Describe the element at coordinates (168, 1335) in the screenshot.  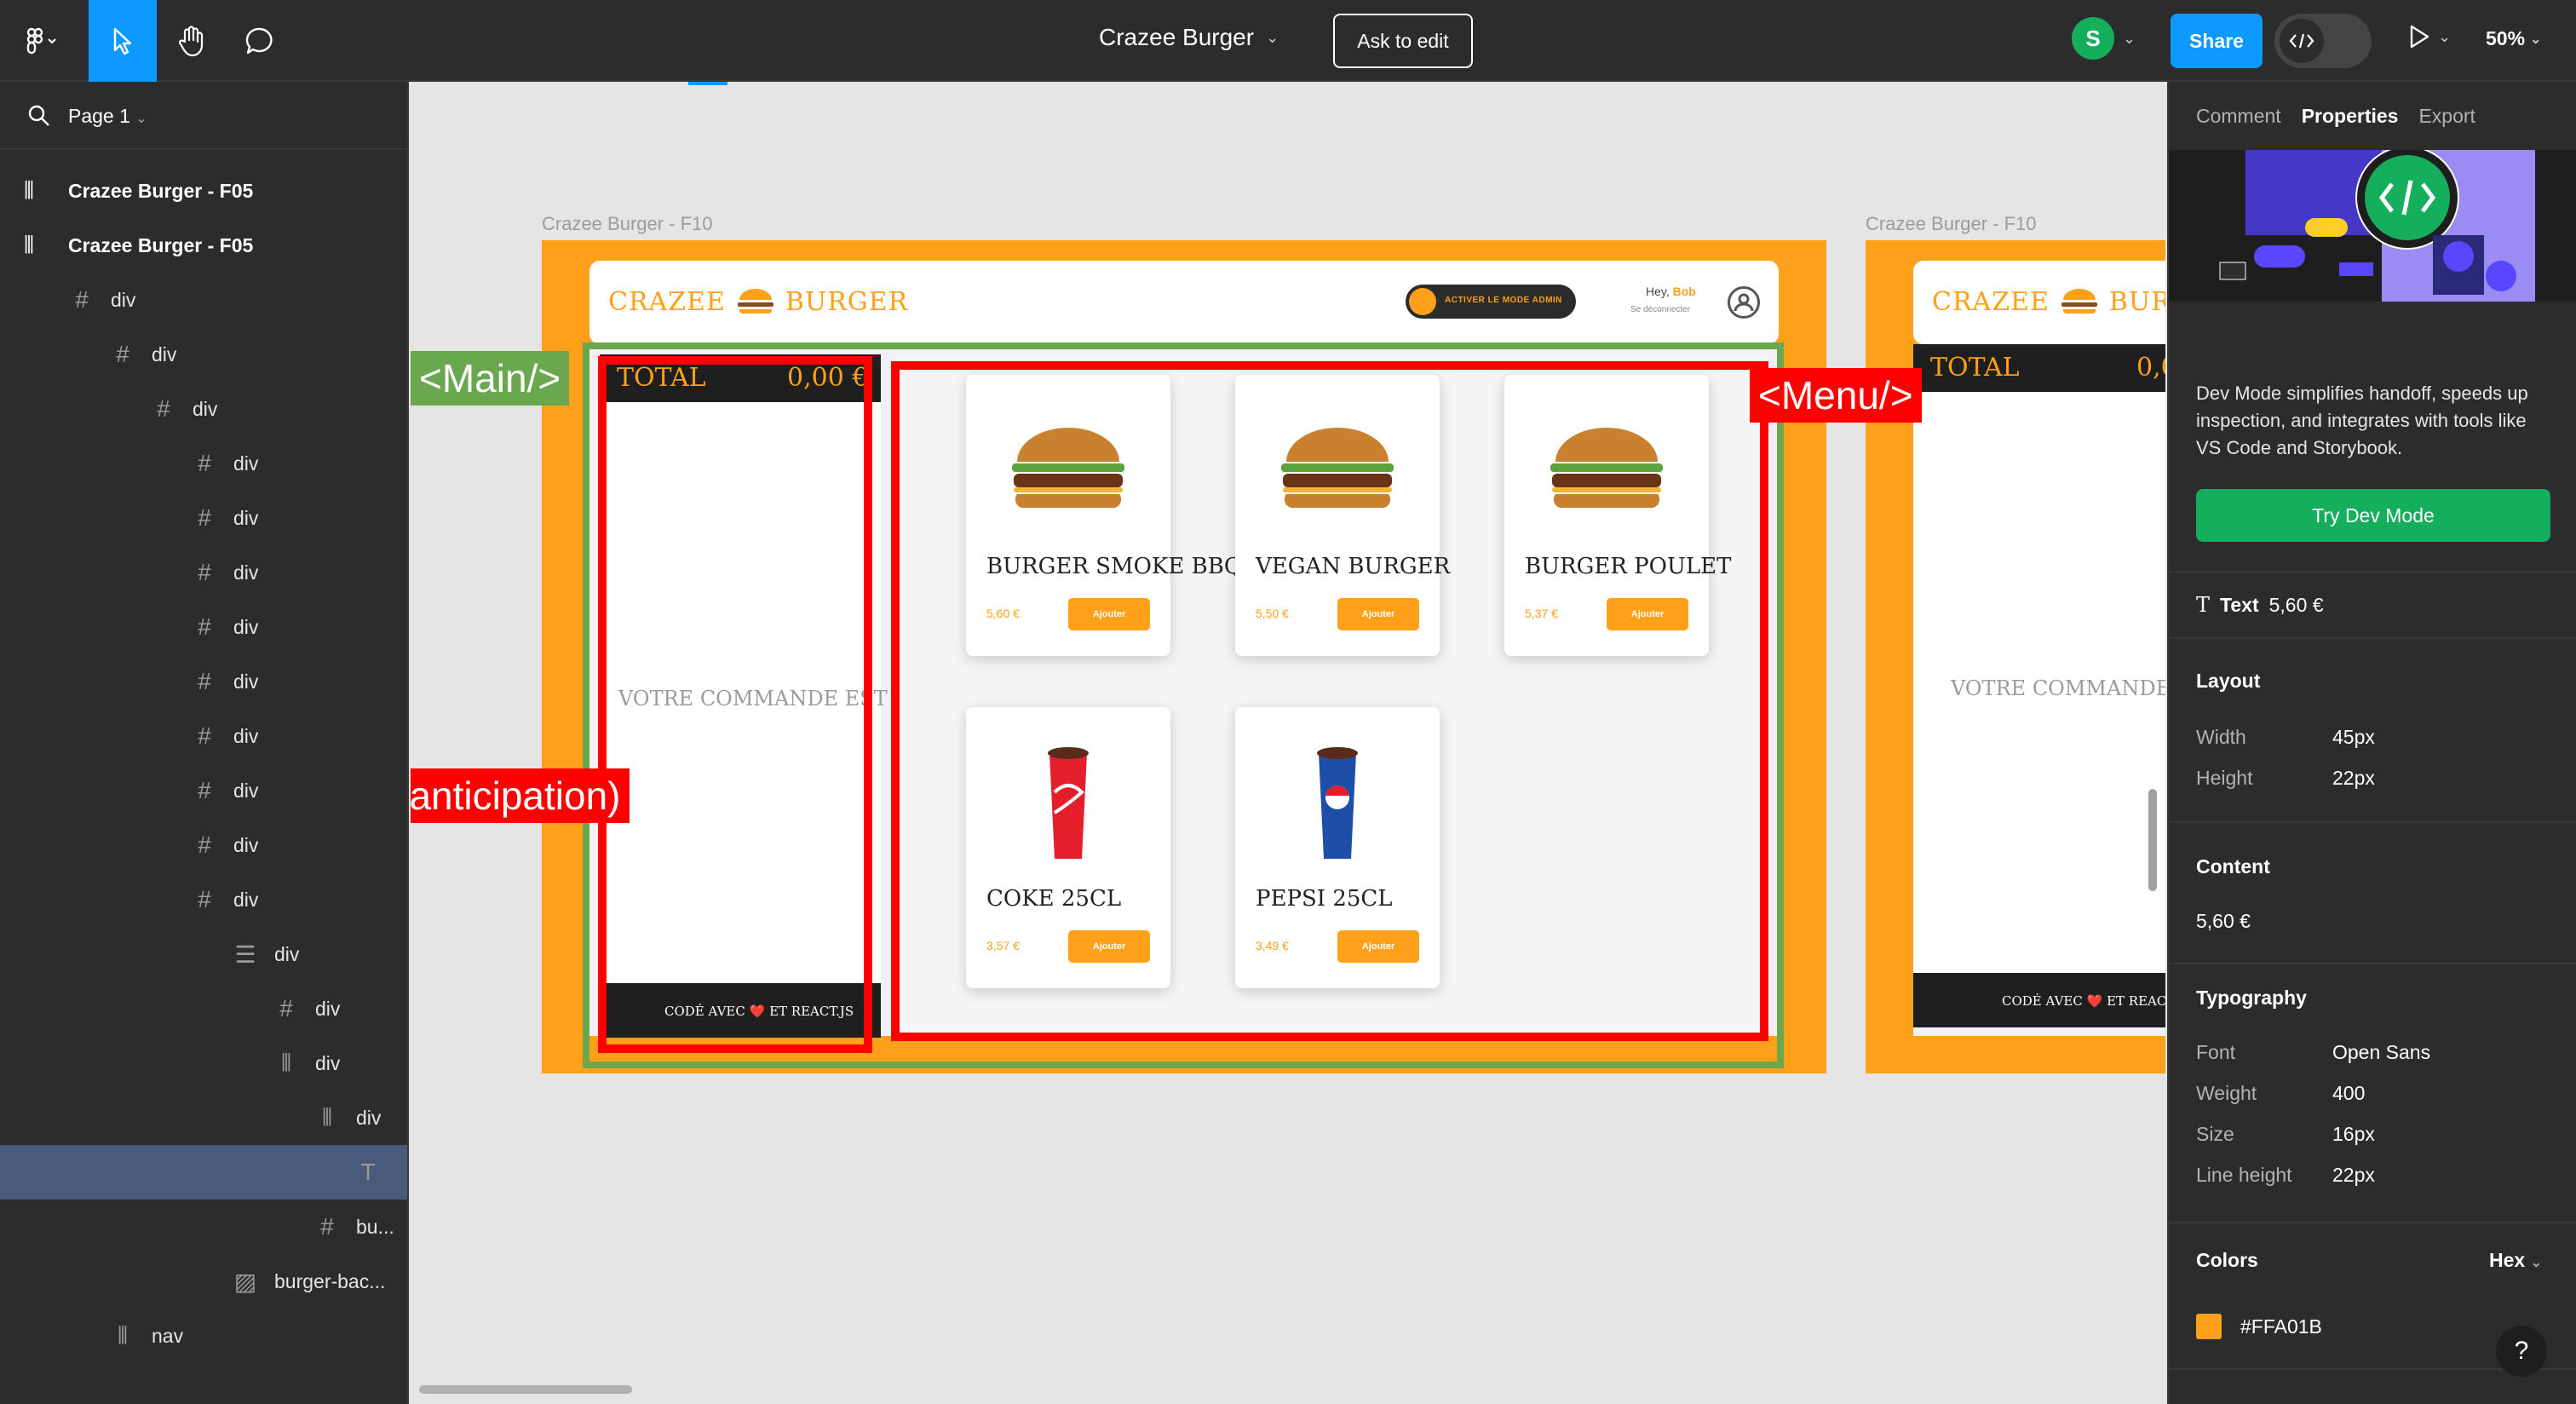
I see `layer-name: nav` at that location.